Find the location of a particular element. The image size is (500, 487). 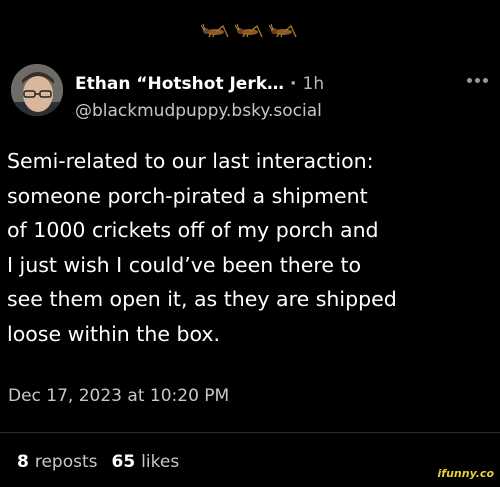

more-options-icon is located at coordinates (477, 80).